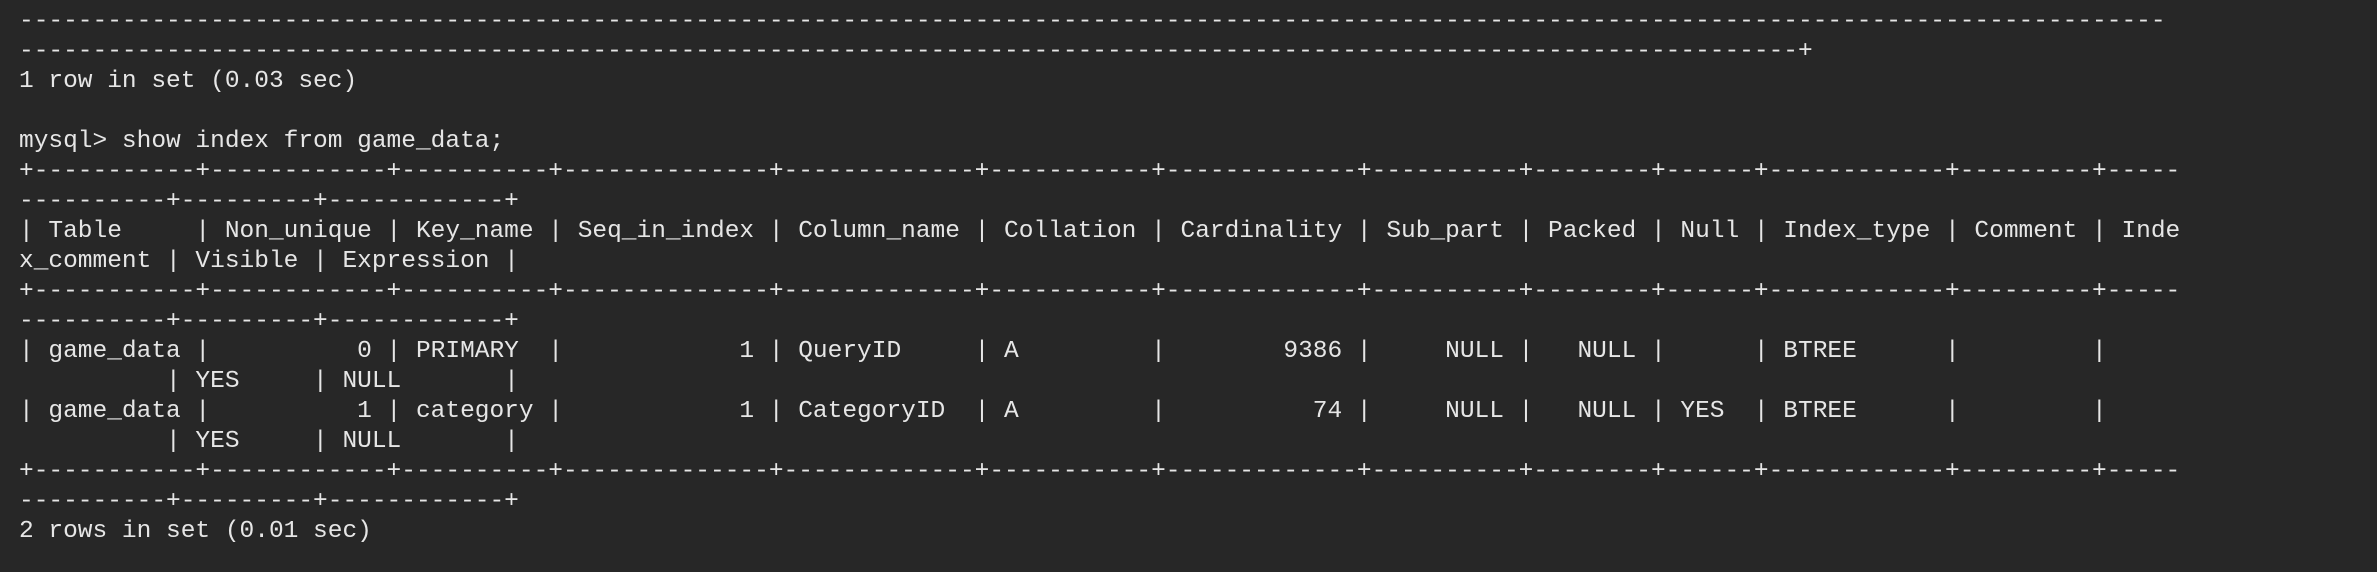 The image size is (2377, 572). I want to click on command-prompt-line: mysql> show index from game_data;, so click(262, 141).